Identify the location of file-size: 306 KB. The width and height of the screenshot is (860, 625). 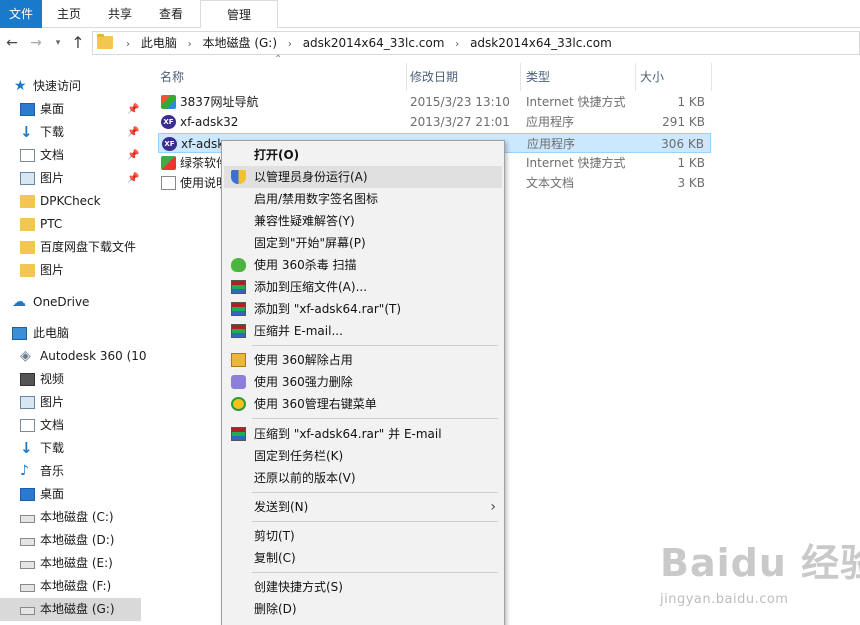
(682, 144).